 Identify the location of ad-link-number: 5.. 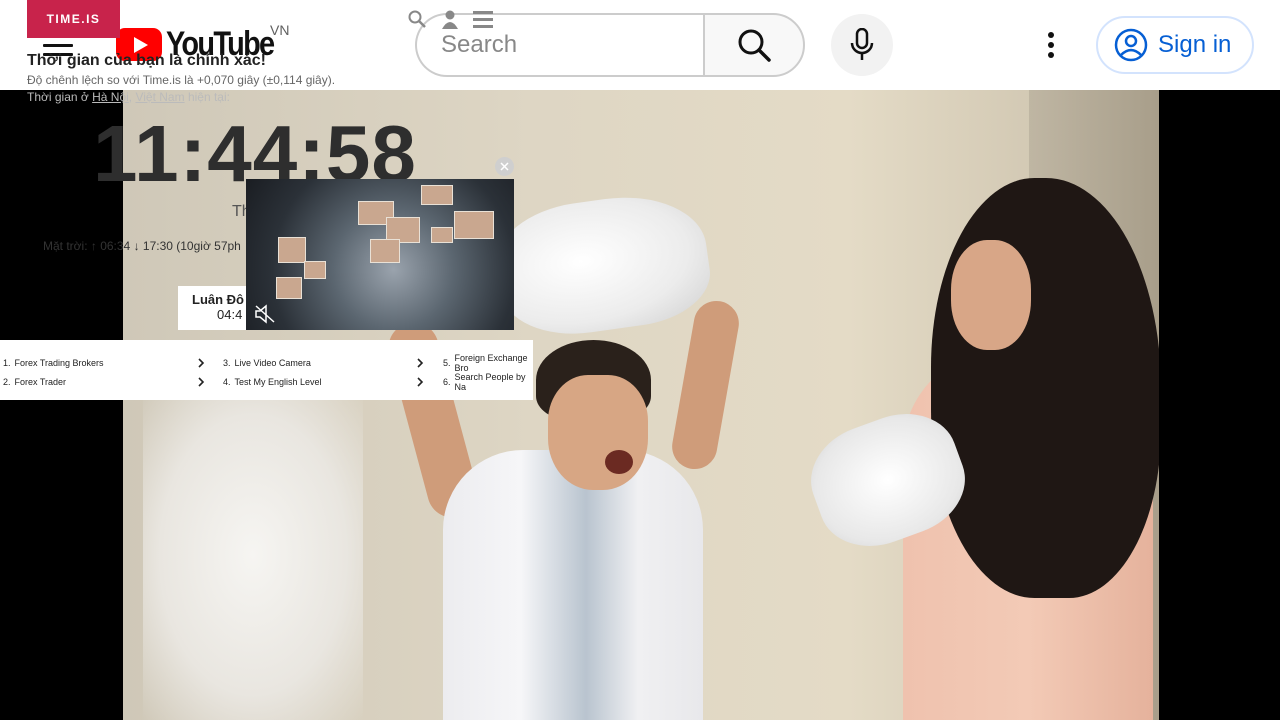
(447, 363).